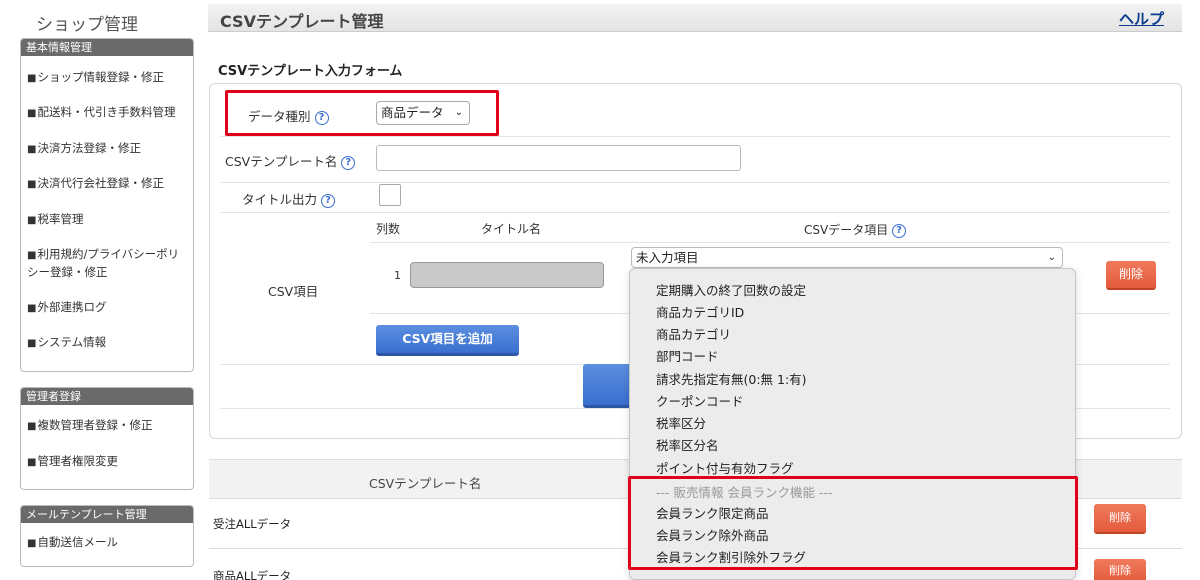 Image resolution: width=1200 pixels, height=580 pixels. Describe the element at coordinates (447, 340) in the screenshot. I see `add-csv-item-button: CSV項目を追加` at that location.